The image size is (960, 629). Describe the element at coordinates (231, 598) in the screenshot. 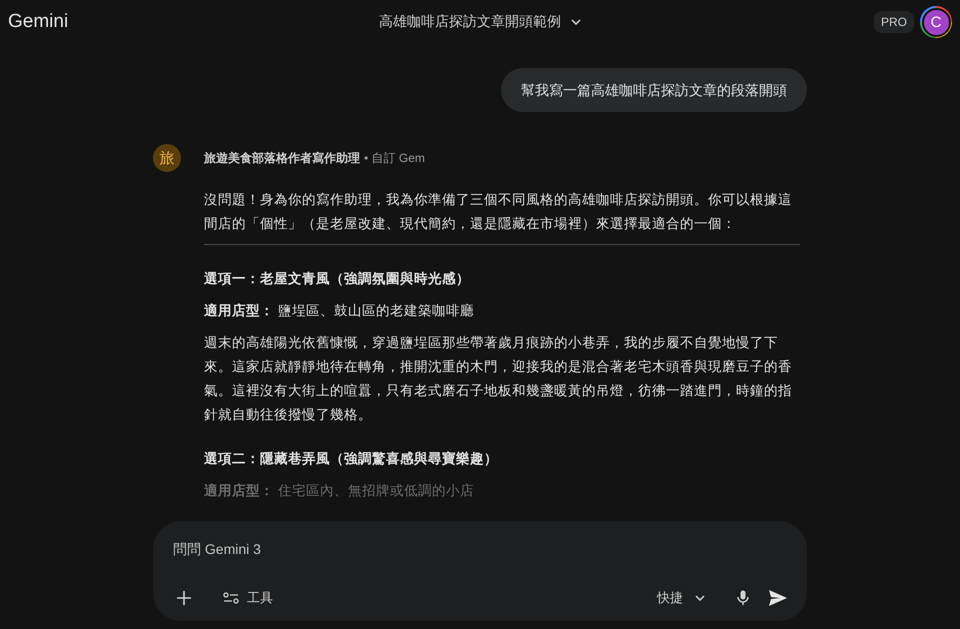

I see `sliders-icon` at that location.